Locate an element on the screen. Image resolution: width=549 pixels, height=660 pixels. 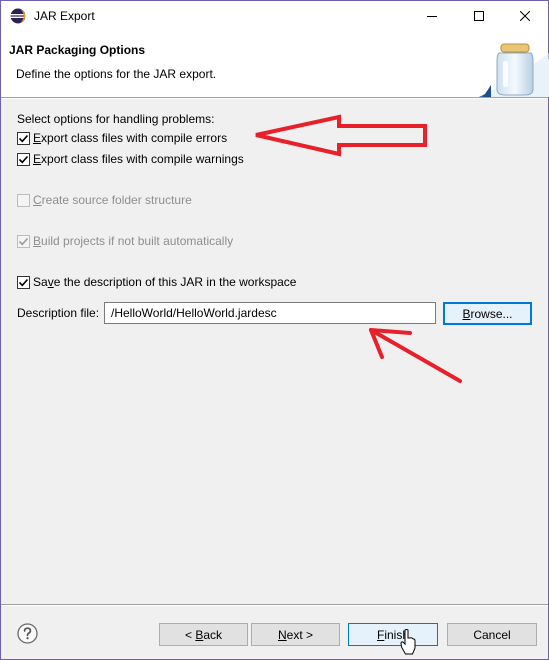
footer-separator is located at coordinates (274, 605).